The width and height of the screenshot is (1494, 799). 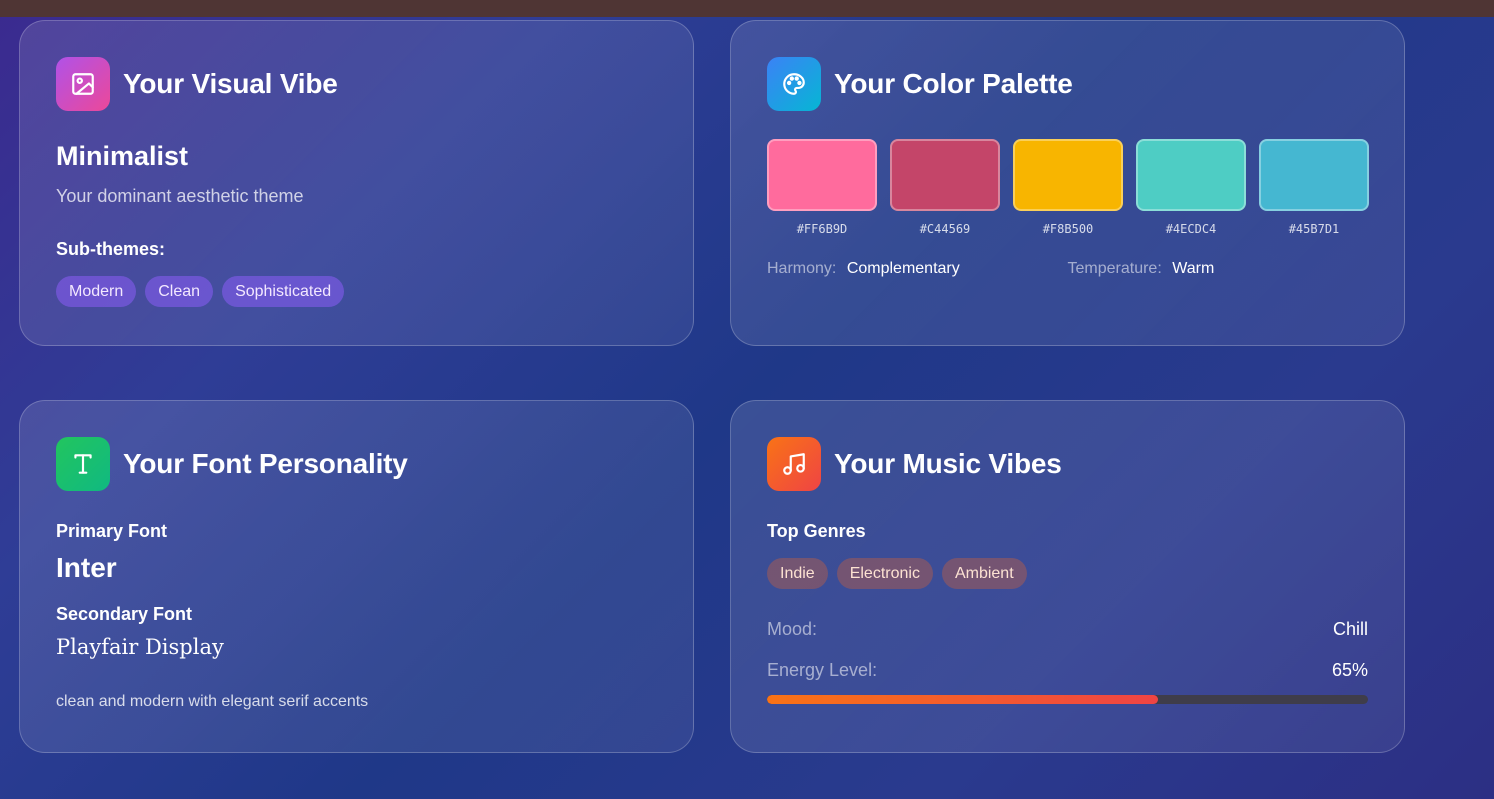 I want to click on mood-value: Chill, so click(x=1350, y=629).